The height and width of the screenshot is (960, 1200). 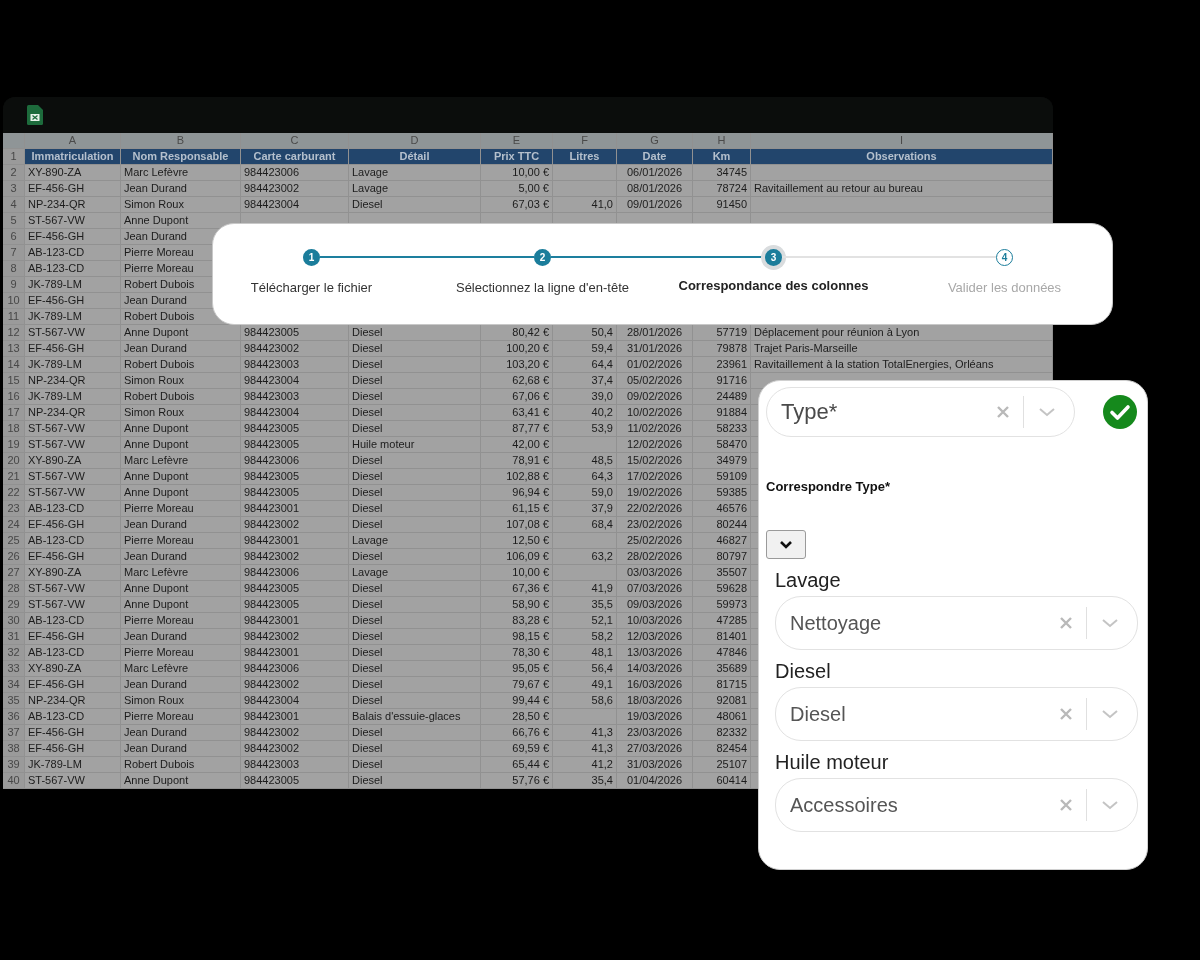 I want to click on table-cell: 58,2, so click(x=585, y=637).